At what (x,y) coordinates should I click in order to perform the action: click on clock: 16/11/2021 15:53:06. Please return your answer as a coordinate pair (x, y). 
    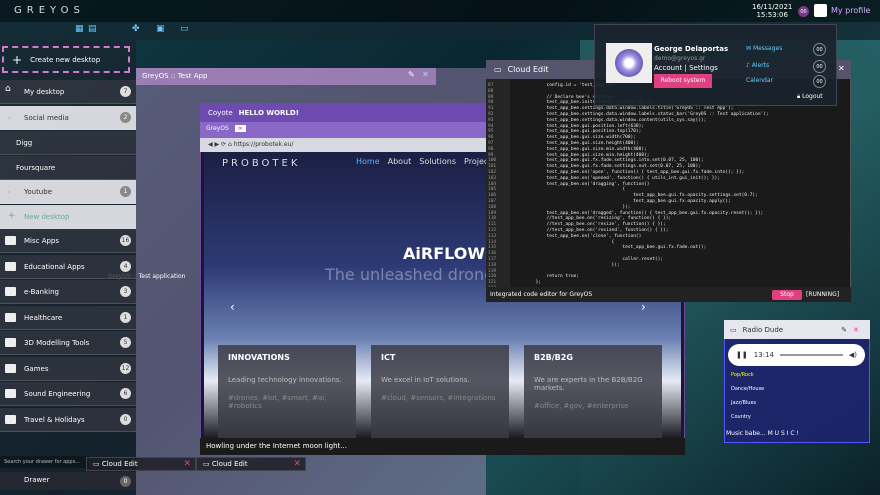
    Looking at the image, I should click on (772, 11).